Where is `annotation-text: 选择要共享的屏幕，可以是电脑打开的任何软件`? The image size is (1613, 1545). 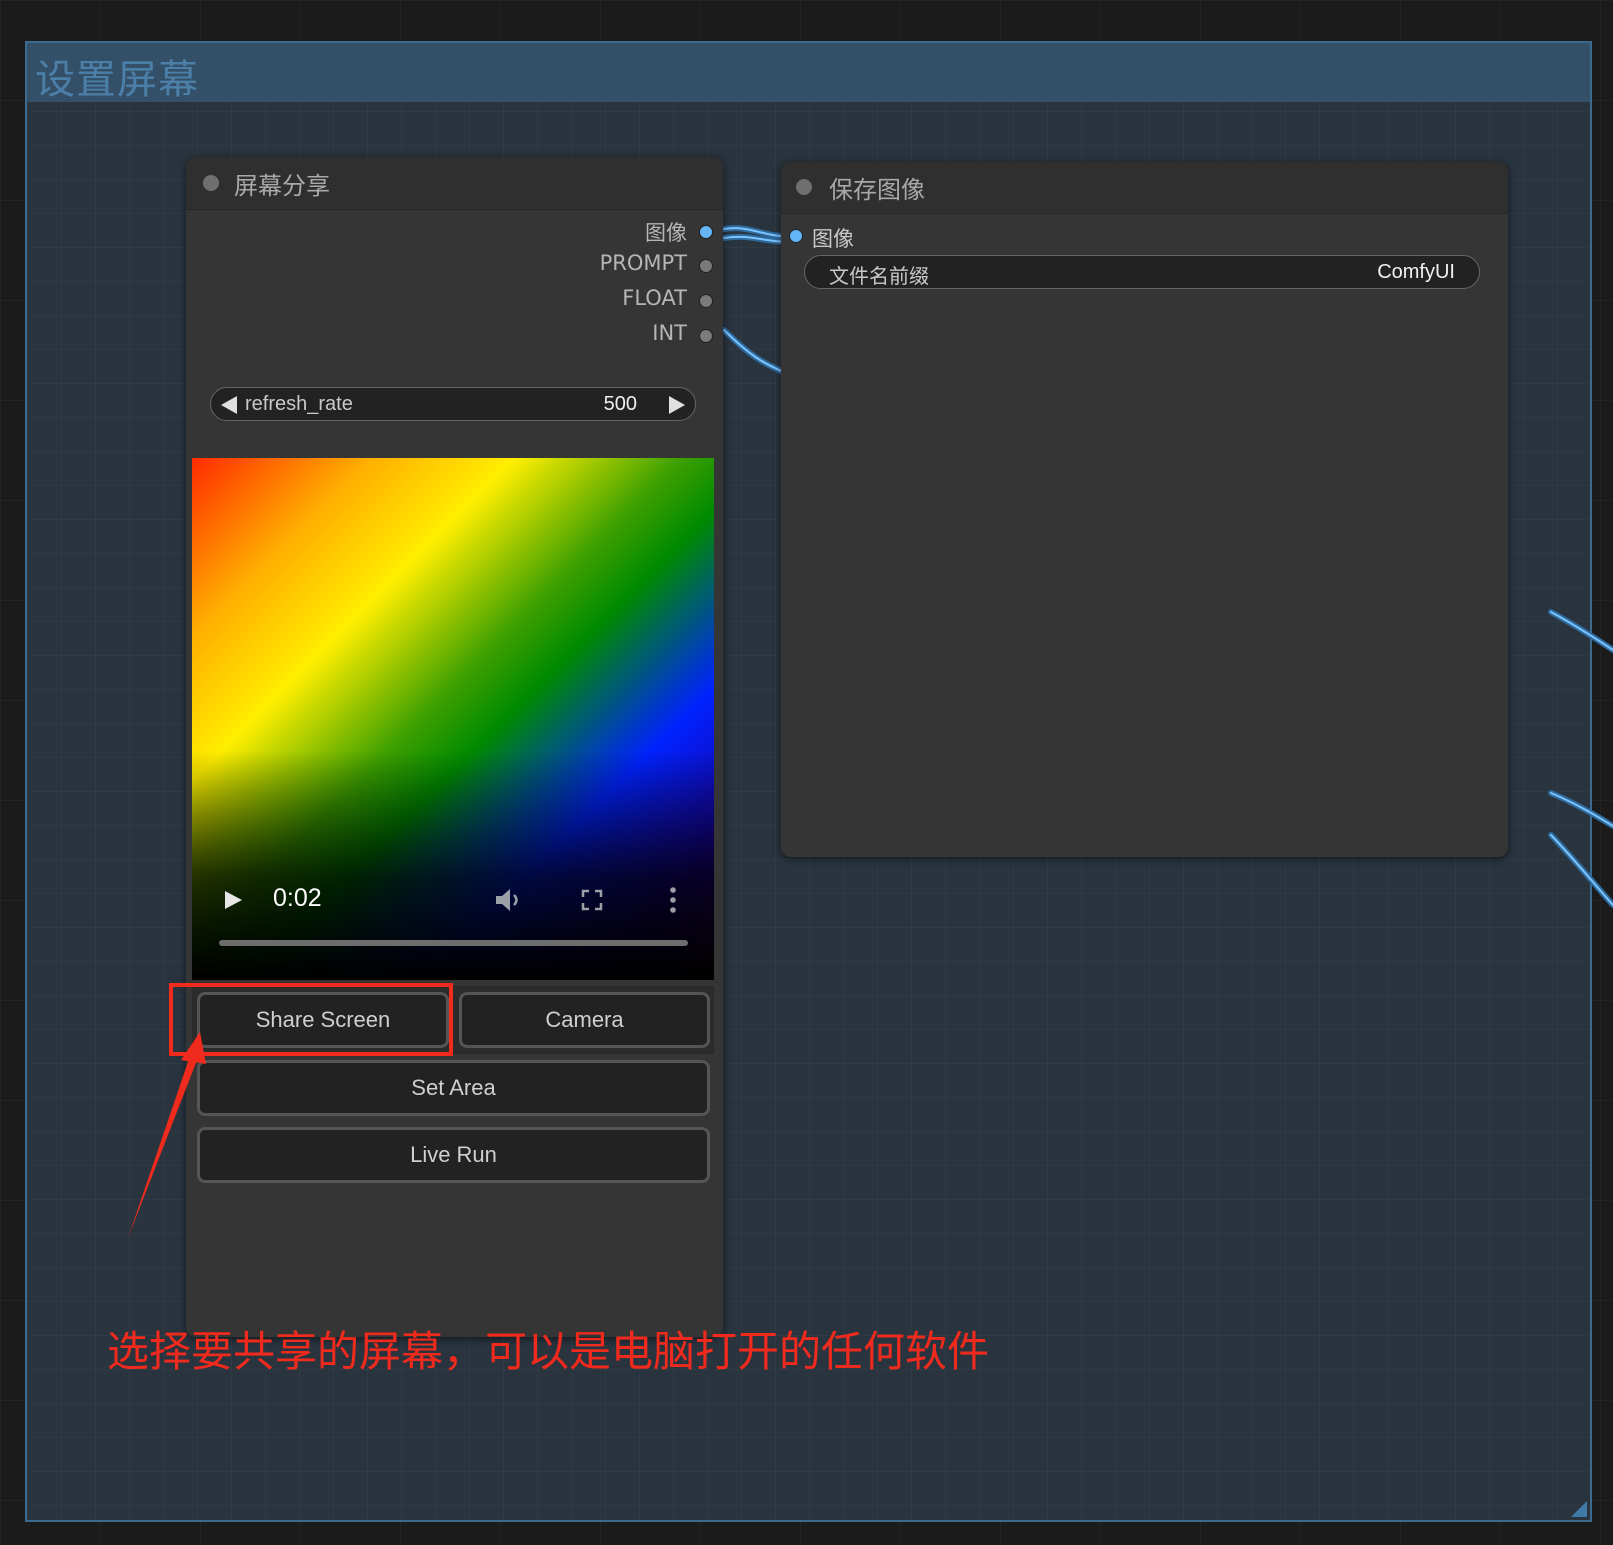 annotation-text: 选择要共享的屏幕，可以是电脑打开的任何软件 is located at coordinates (548, 1351).